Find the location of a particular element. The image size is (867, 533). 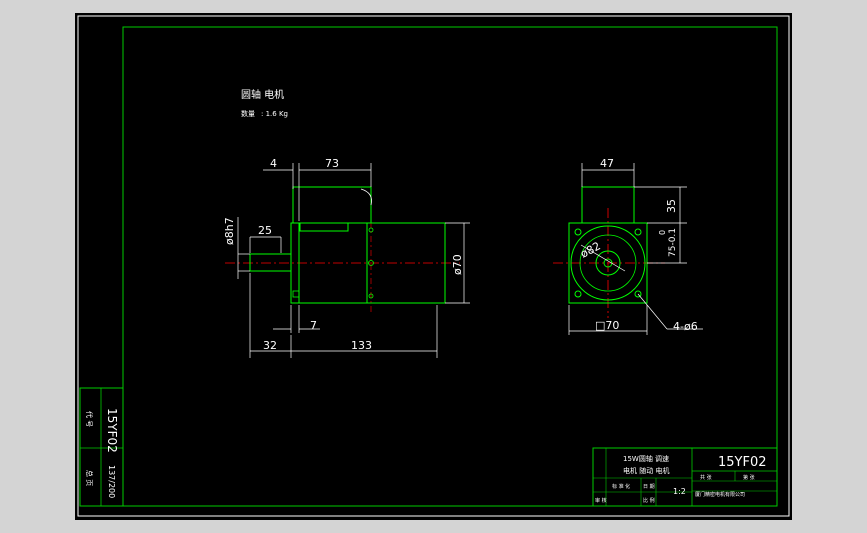

part-code: 15YF02 is located at coordinates (742, 462).